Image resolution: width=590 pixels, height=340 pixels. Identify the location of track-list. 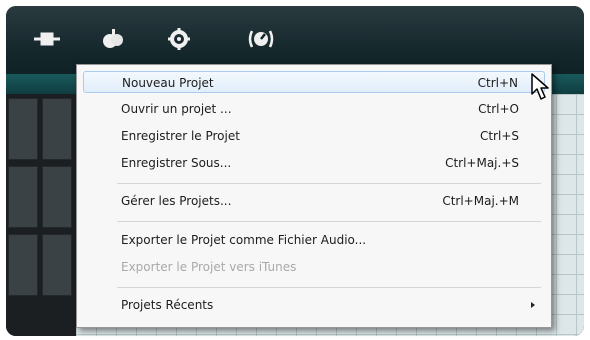
(41, 215).